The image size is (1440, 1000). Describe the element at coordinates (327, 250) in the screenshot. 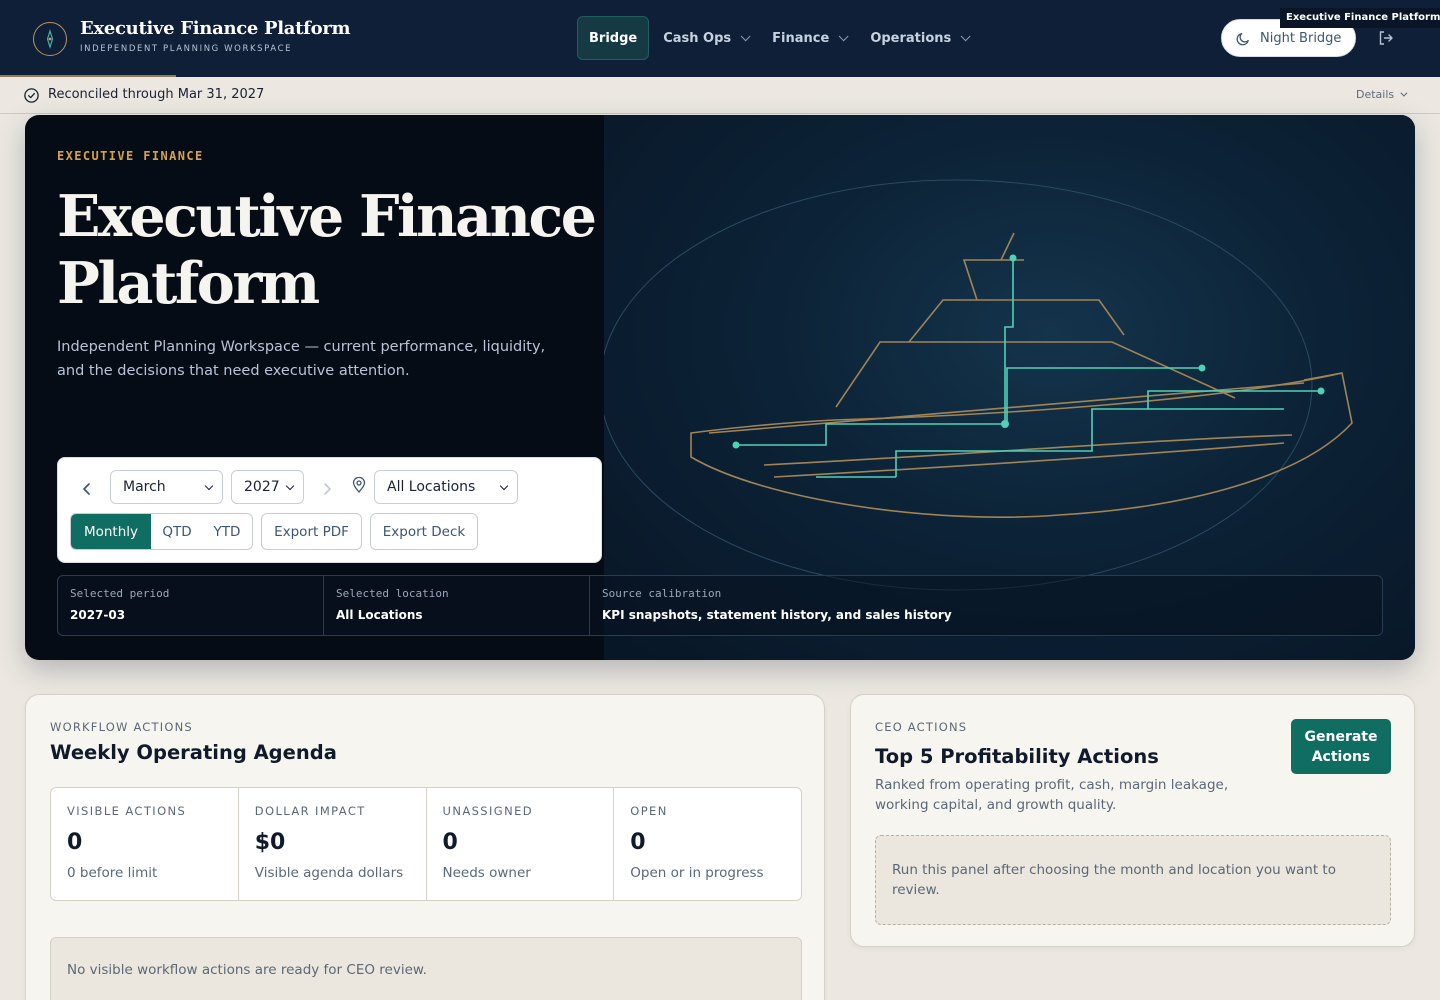

I see `hero-title: Executive Finance Platform` at that location.